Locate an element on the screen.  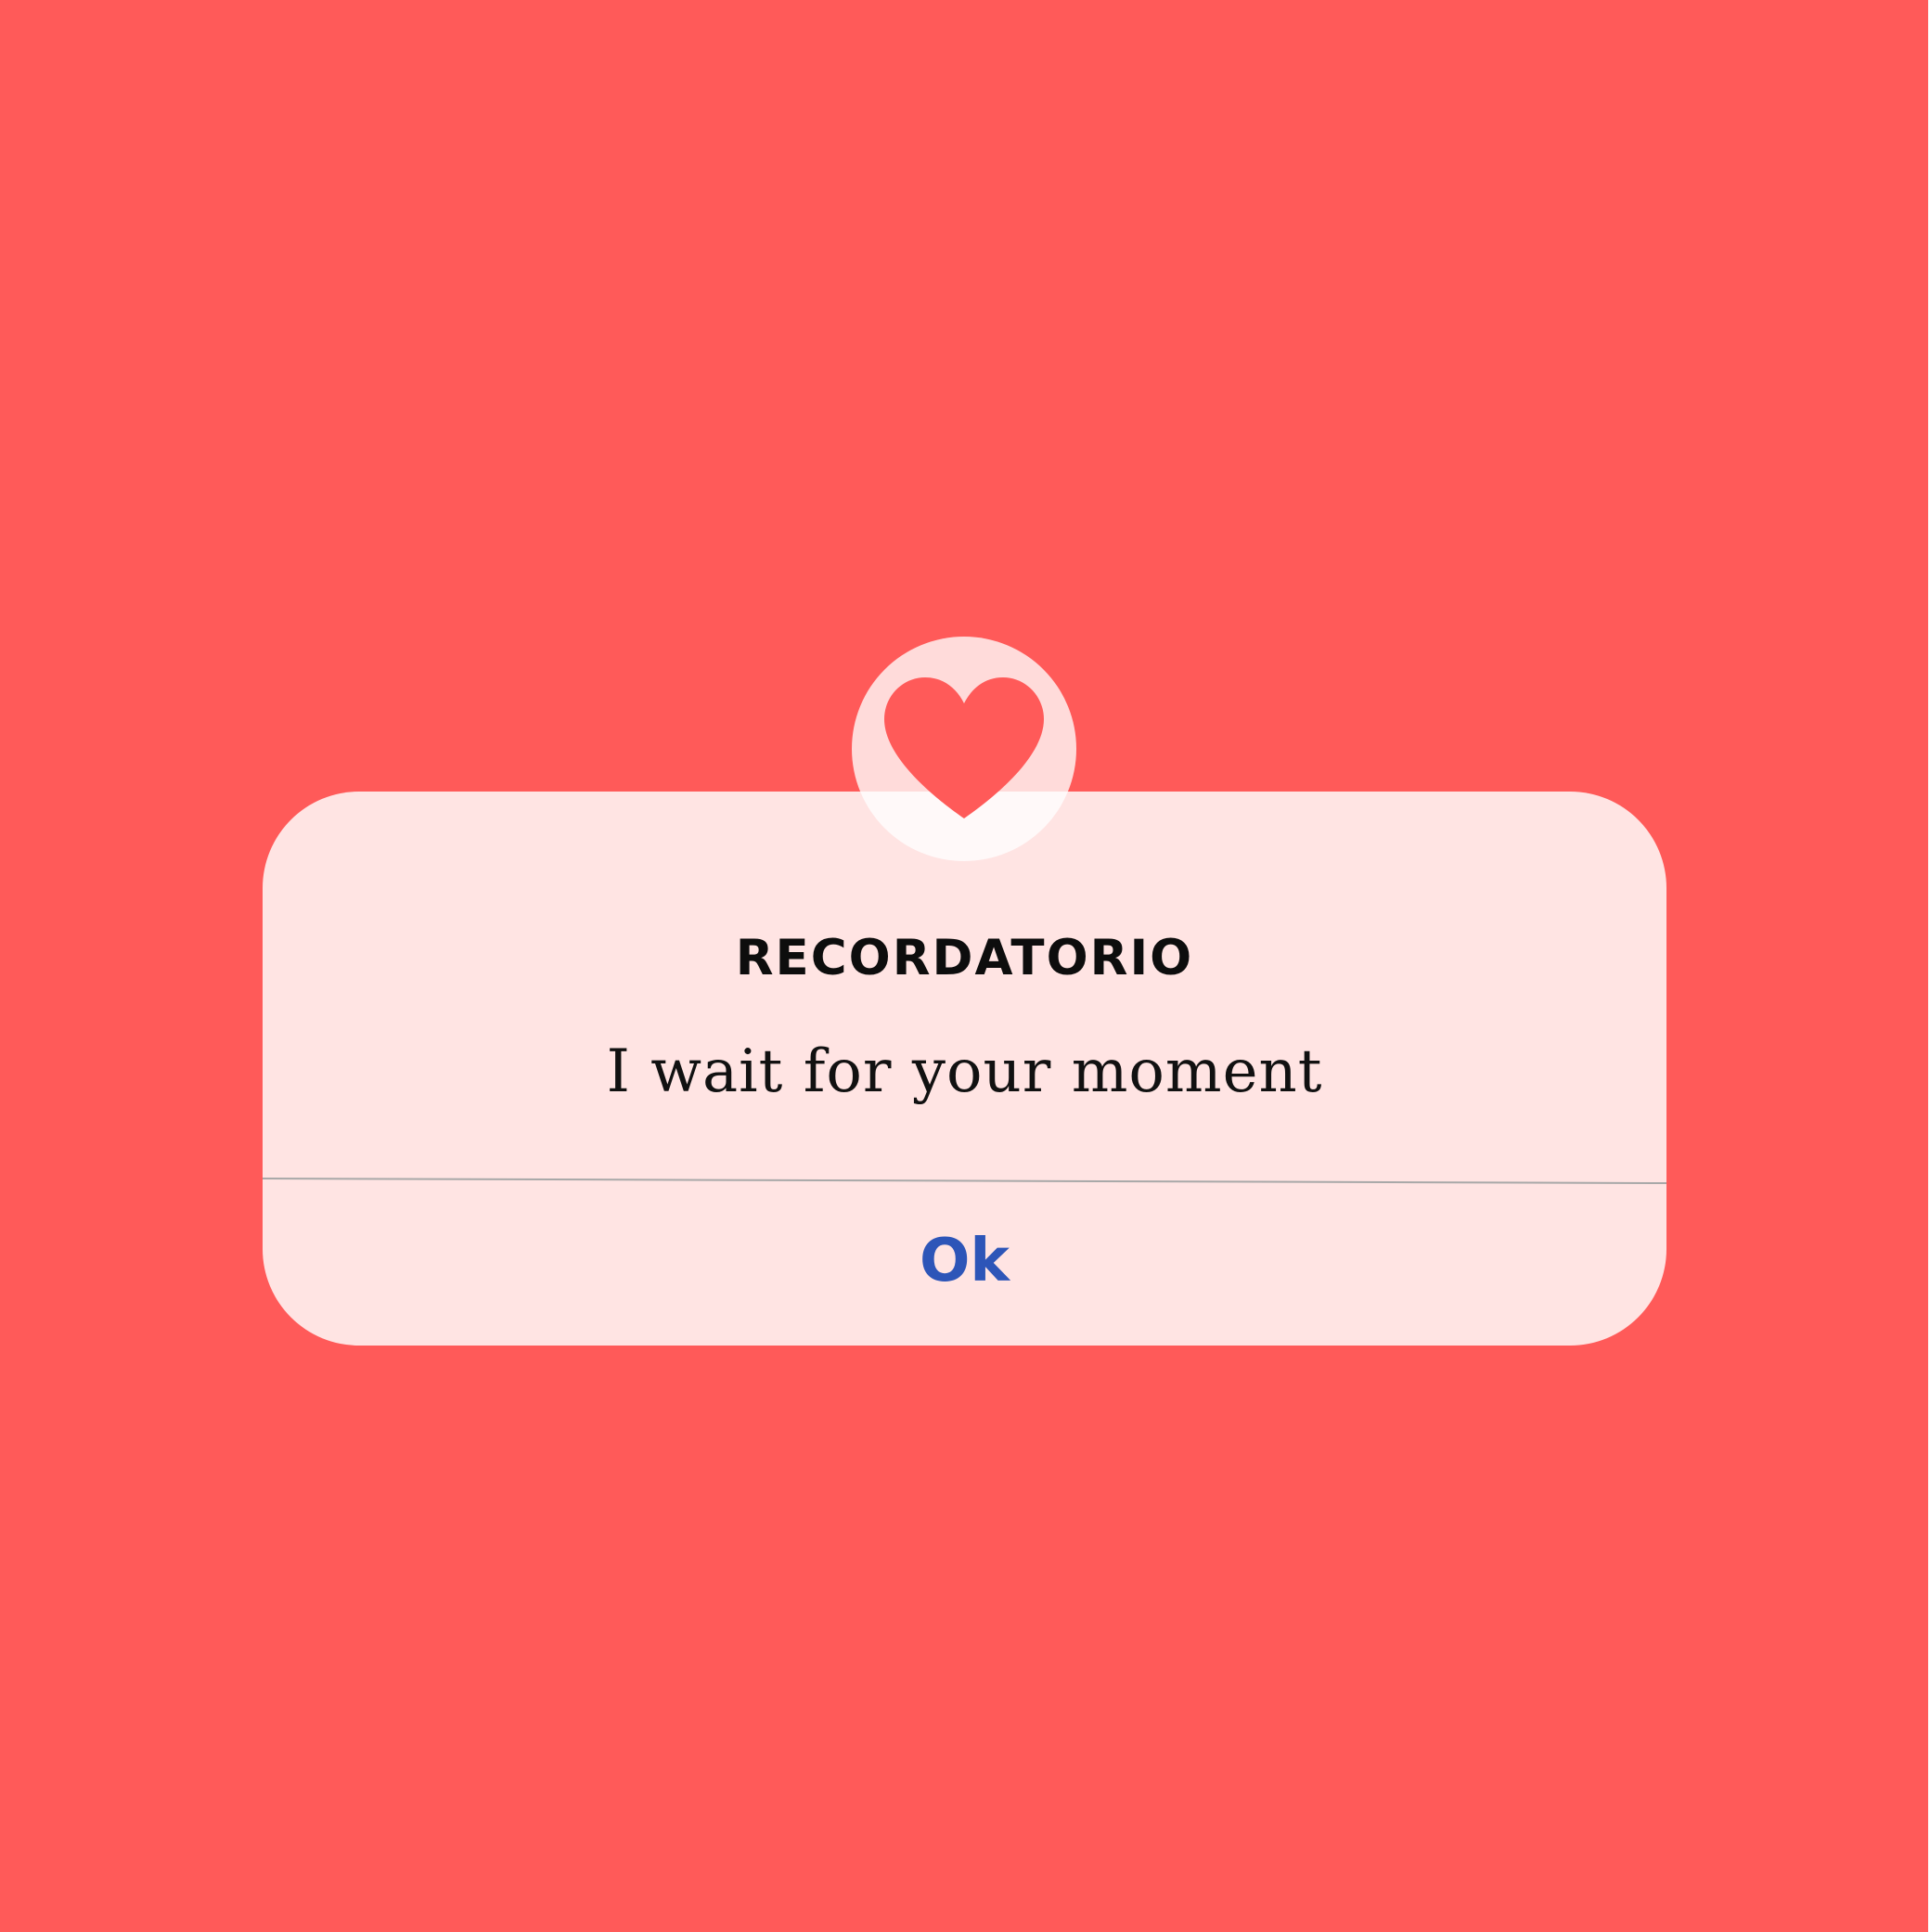
heart-icon is located at coordinates (964, 747).